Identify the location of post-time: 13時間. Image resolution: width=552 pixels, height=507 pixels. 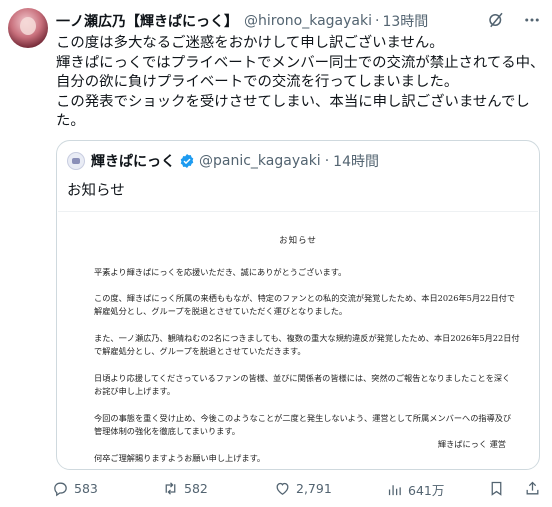
(405, 21).